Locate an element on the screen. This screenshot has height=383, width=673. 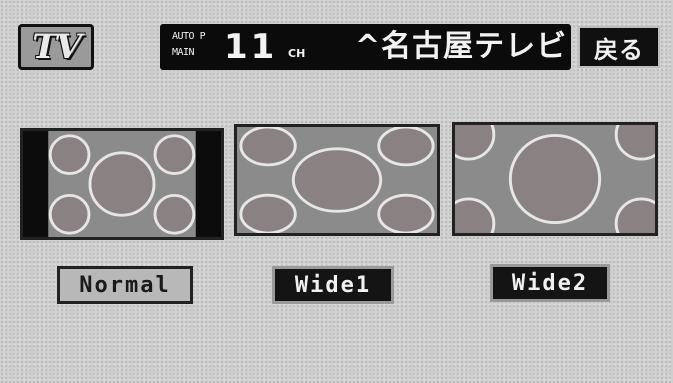
normal-preview-image is located at coordinates (122, 184).